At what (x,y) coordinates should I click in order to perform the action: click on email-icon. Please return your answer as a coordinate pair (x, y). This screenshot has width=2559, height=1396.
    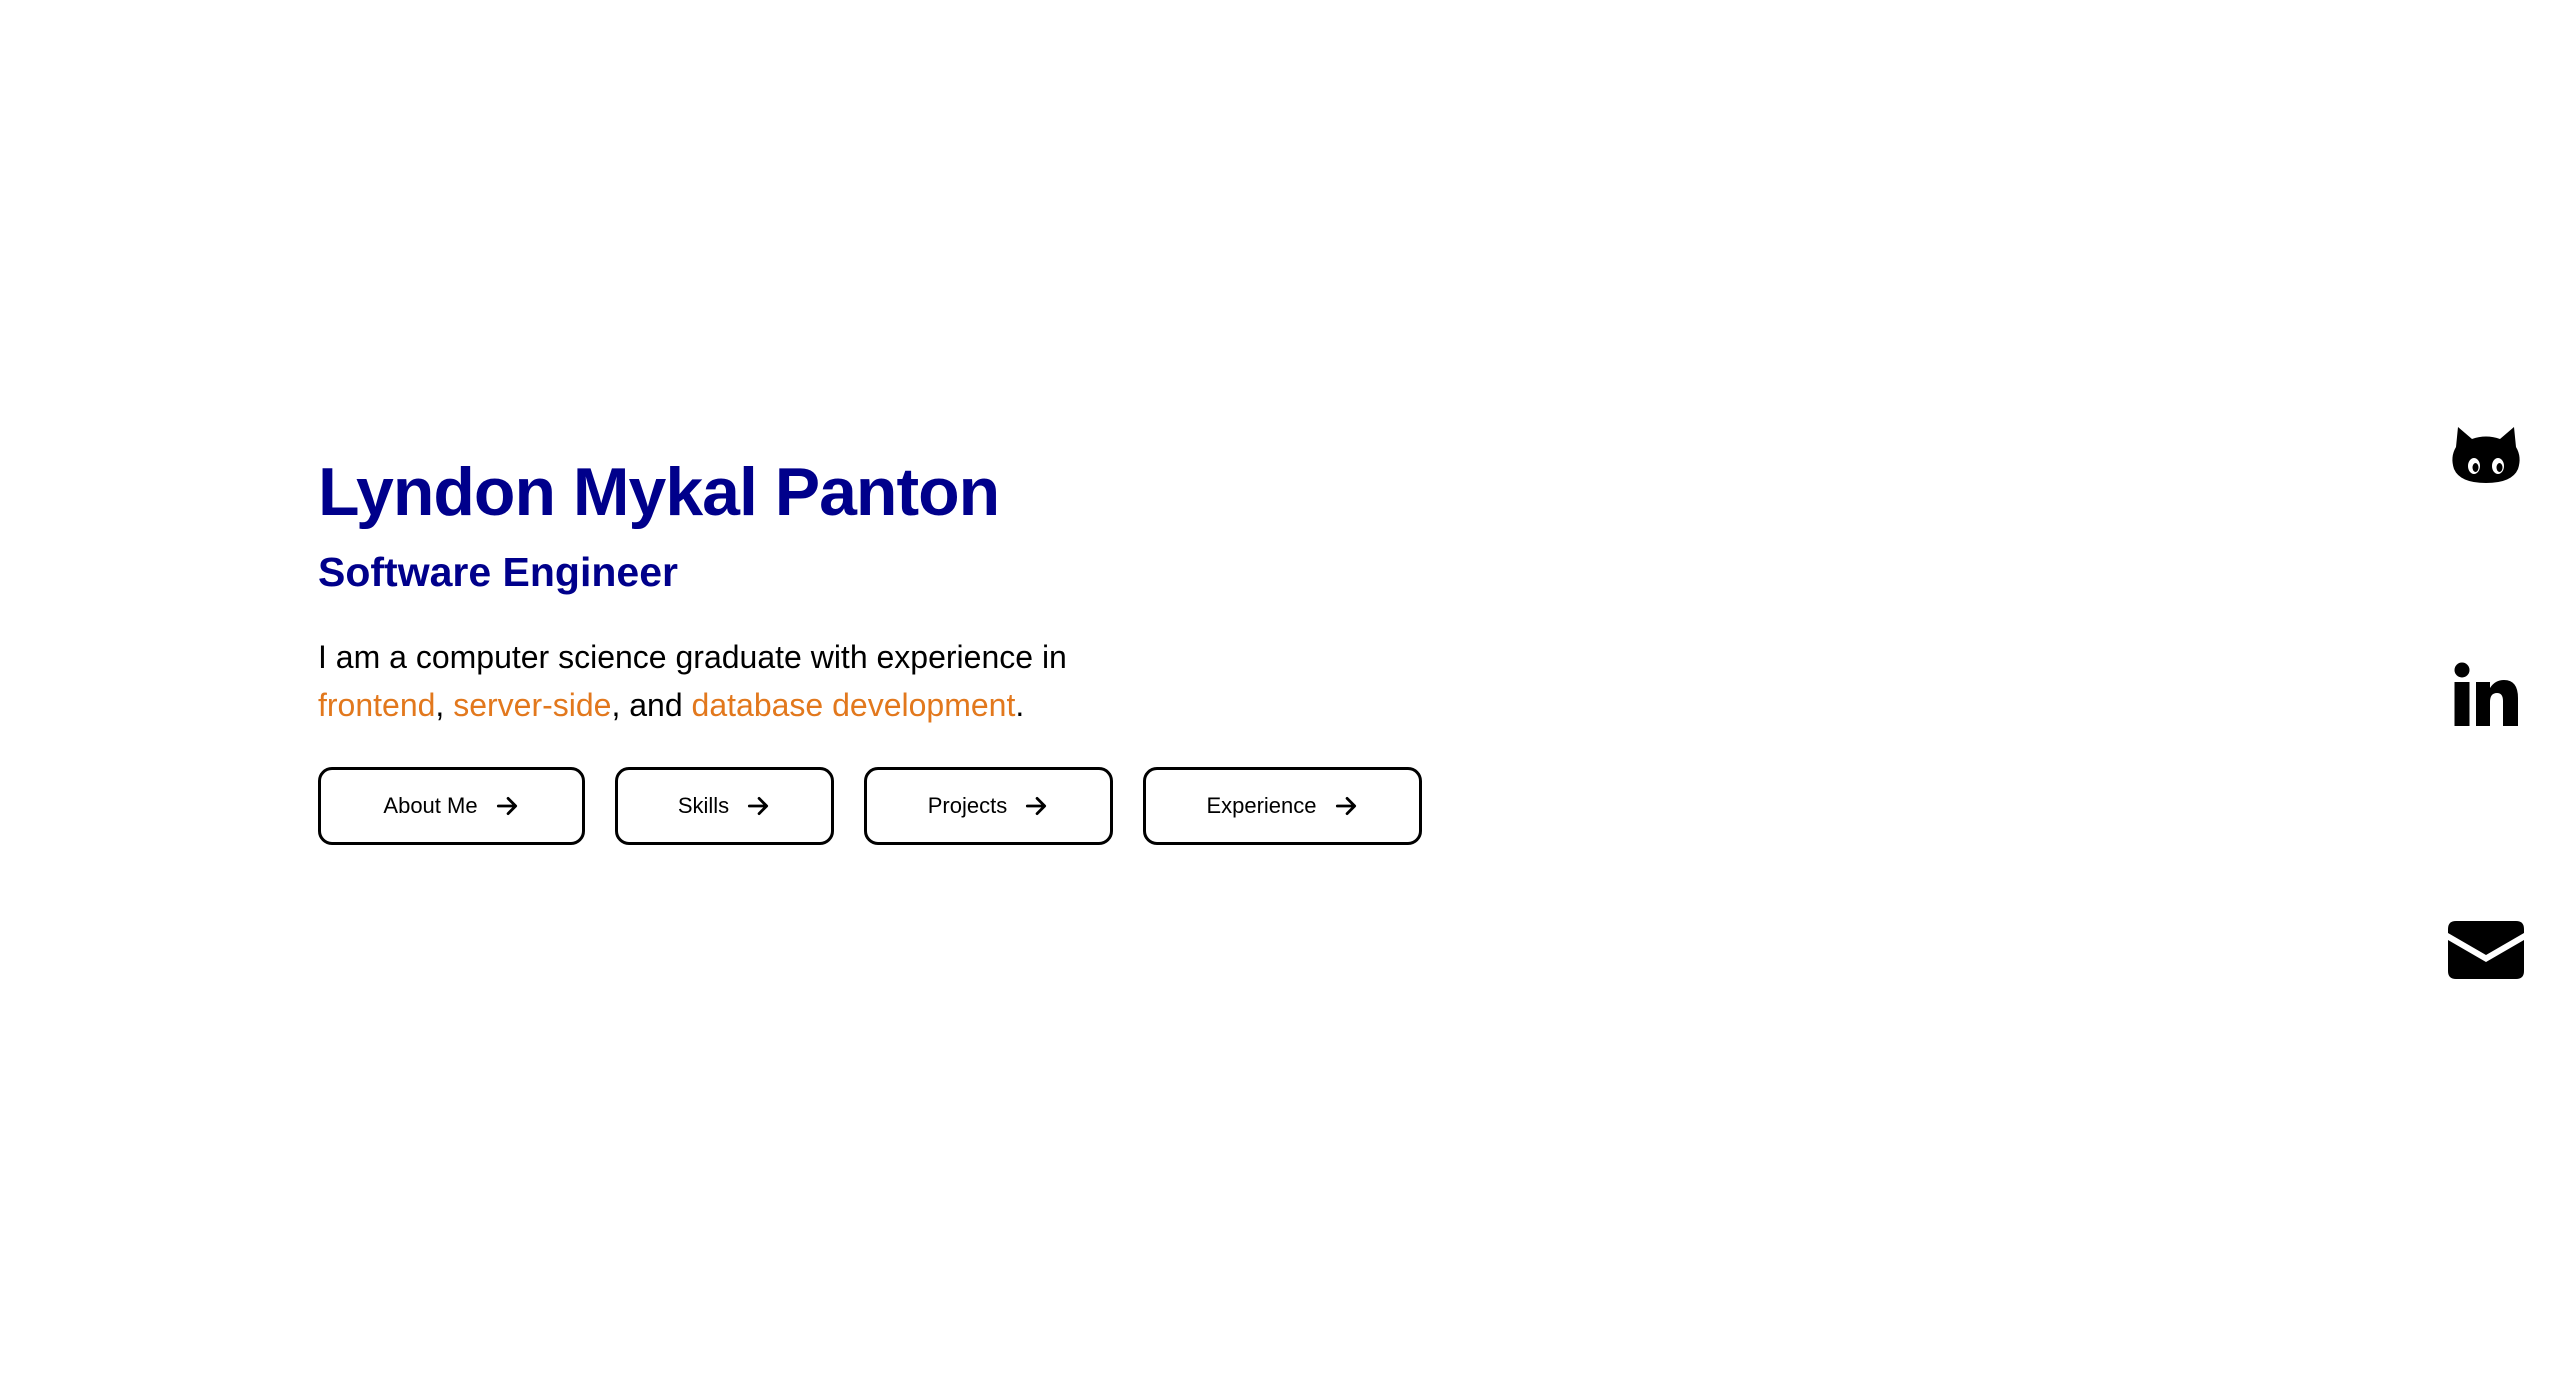
    Looking at the image, I should click on (2486, 950).